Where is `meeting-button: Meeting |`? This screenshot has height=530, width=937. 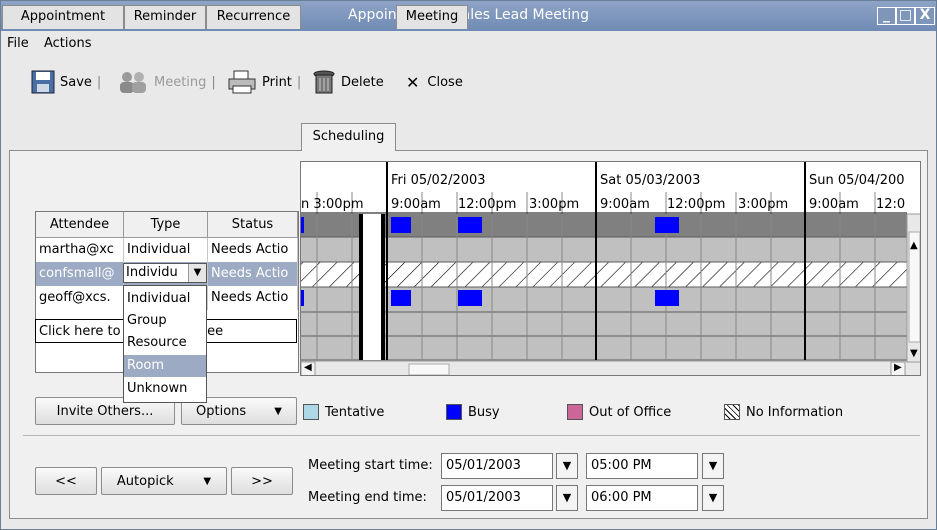 meeting-button: Meeting | is located at coordinates (166, 82).